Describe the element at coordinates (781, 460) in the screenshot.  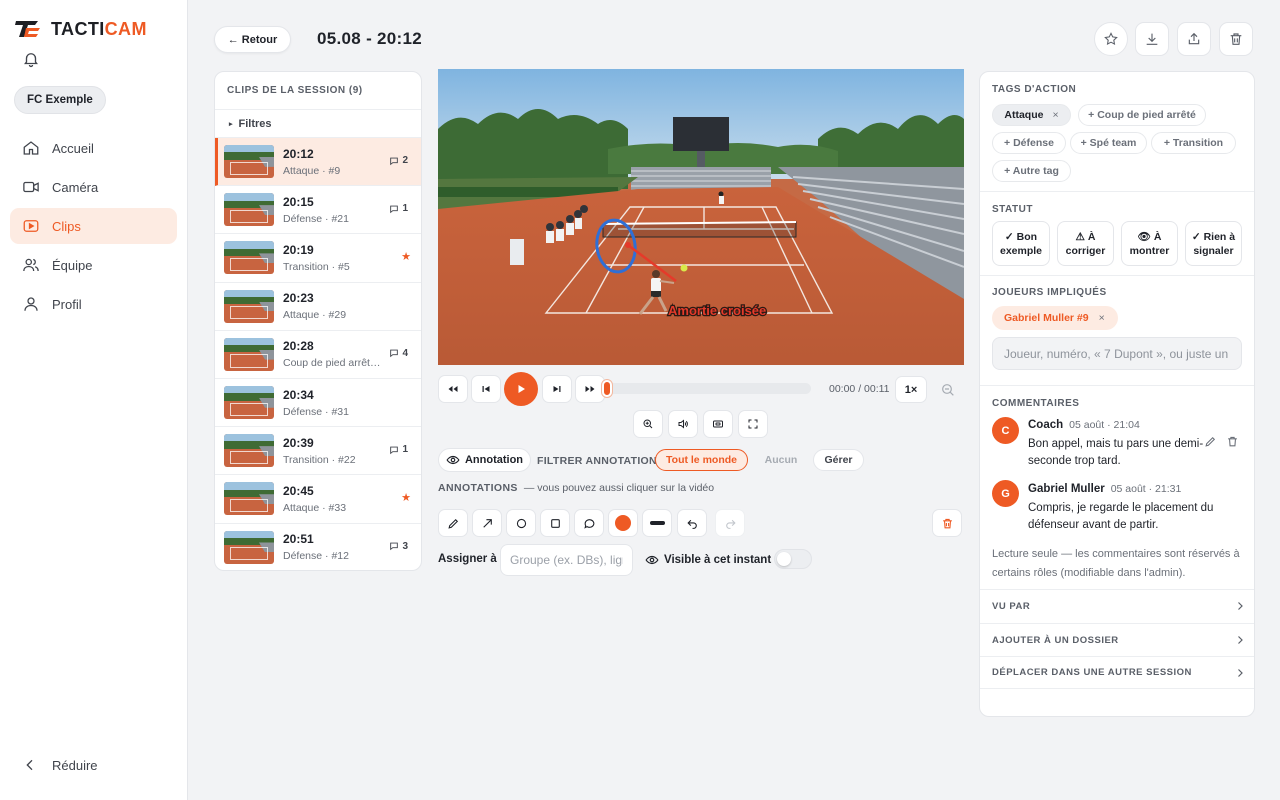
I see `filter-none-button: Aucun` at that location.